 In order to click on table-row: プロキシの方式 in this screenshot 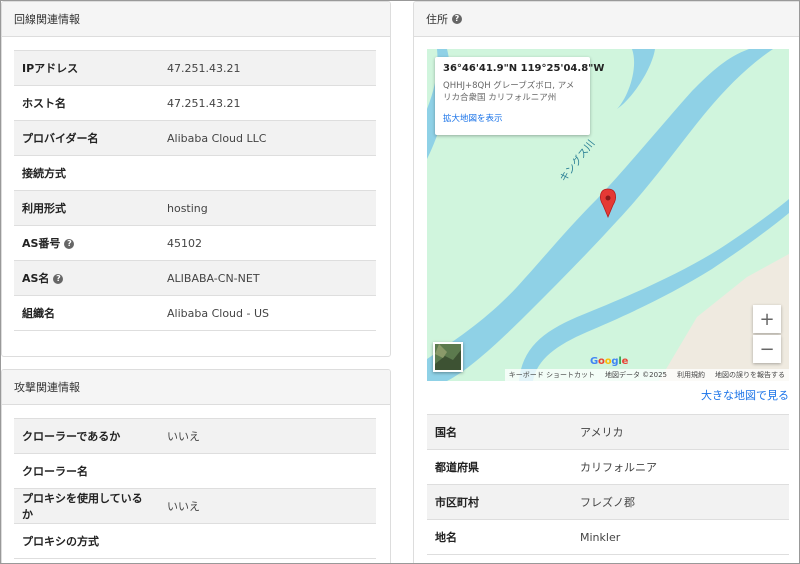, I will do `click(195, 541)`.